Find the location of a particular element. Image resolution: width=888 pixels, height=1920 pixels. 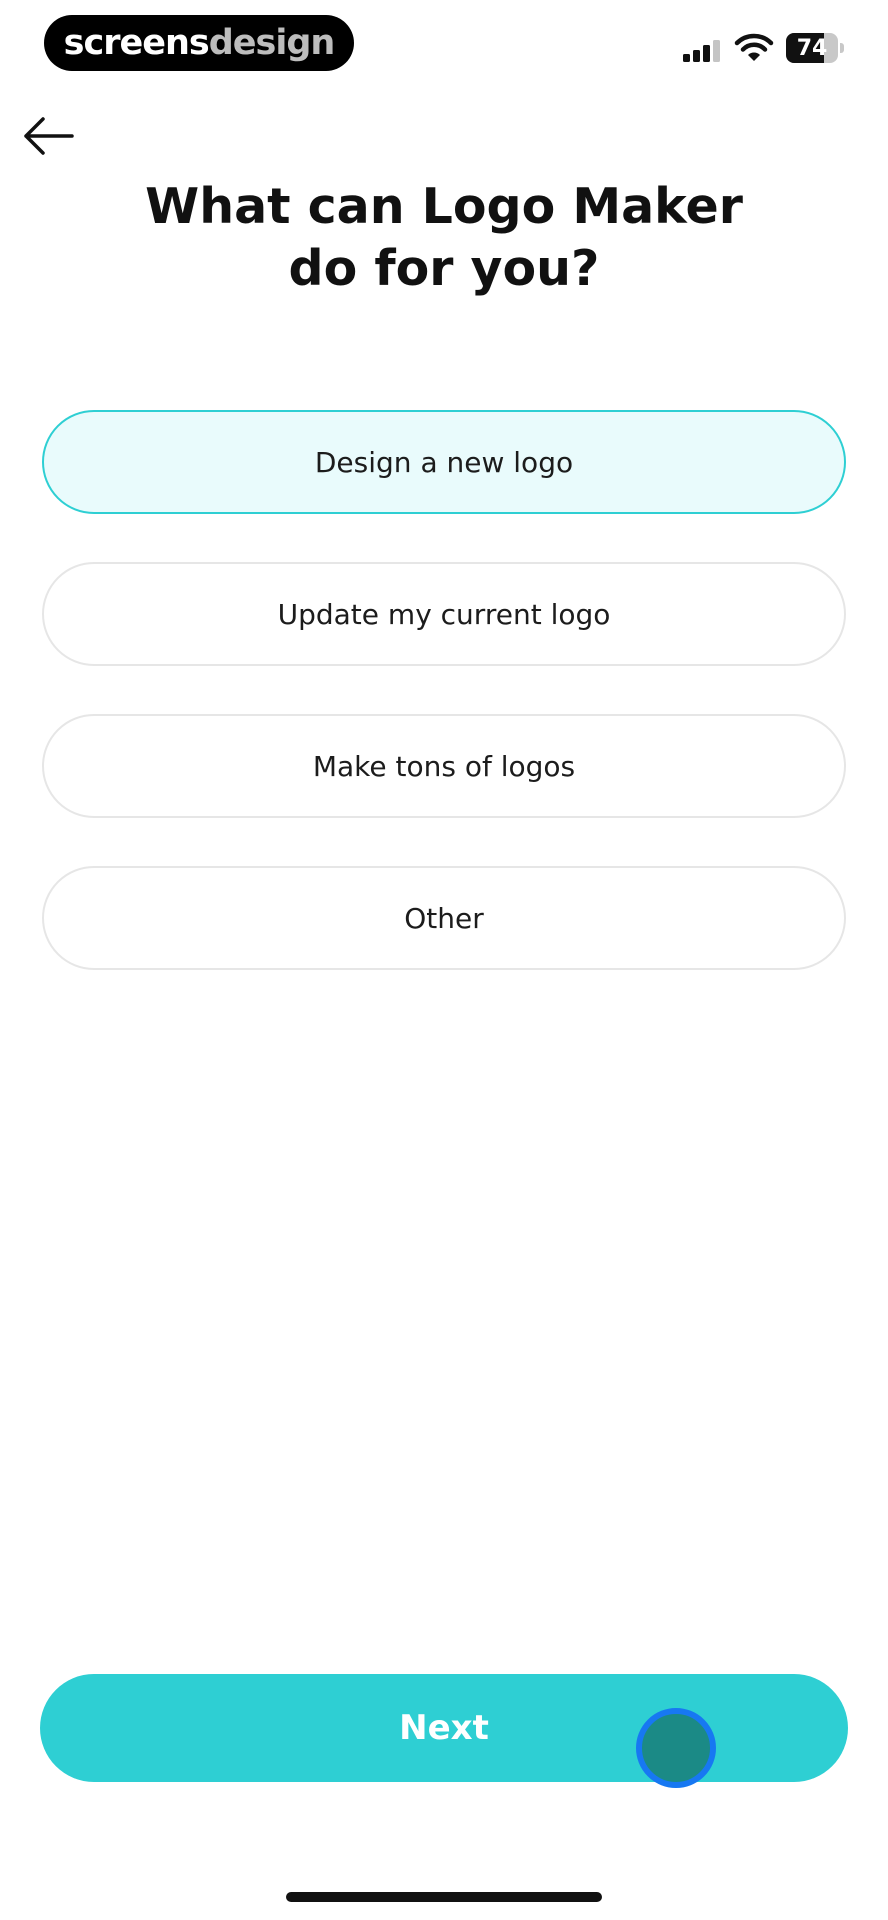

page-title: What can Logo Maker do for you? is located at coordinates (444, 237).